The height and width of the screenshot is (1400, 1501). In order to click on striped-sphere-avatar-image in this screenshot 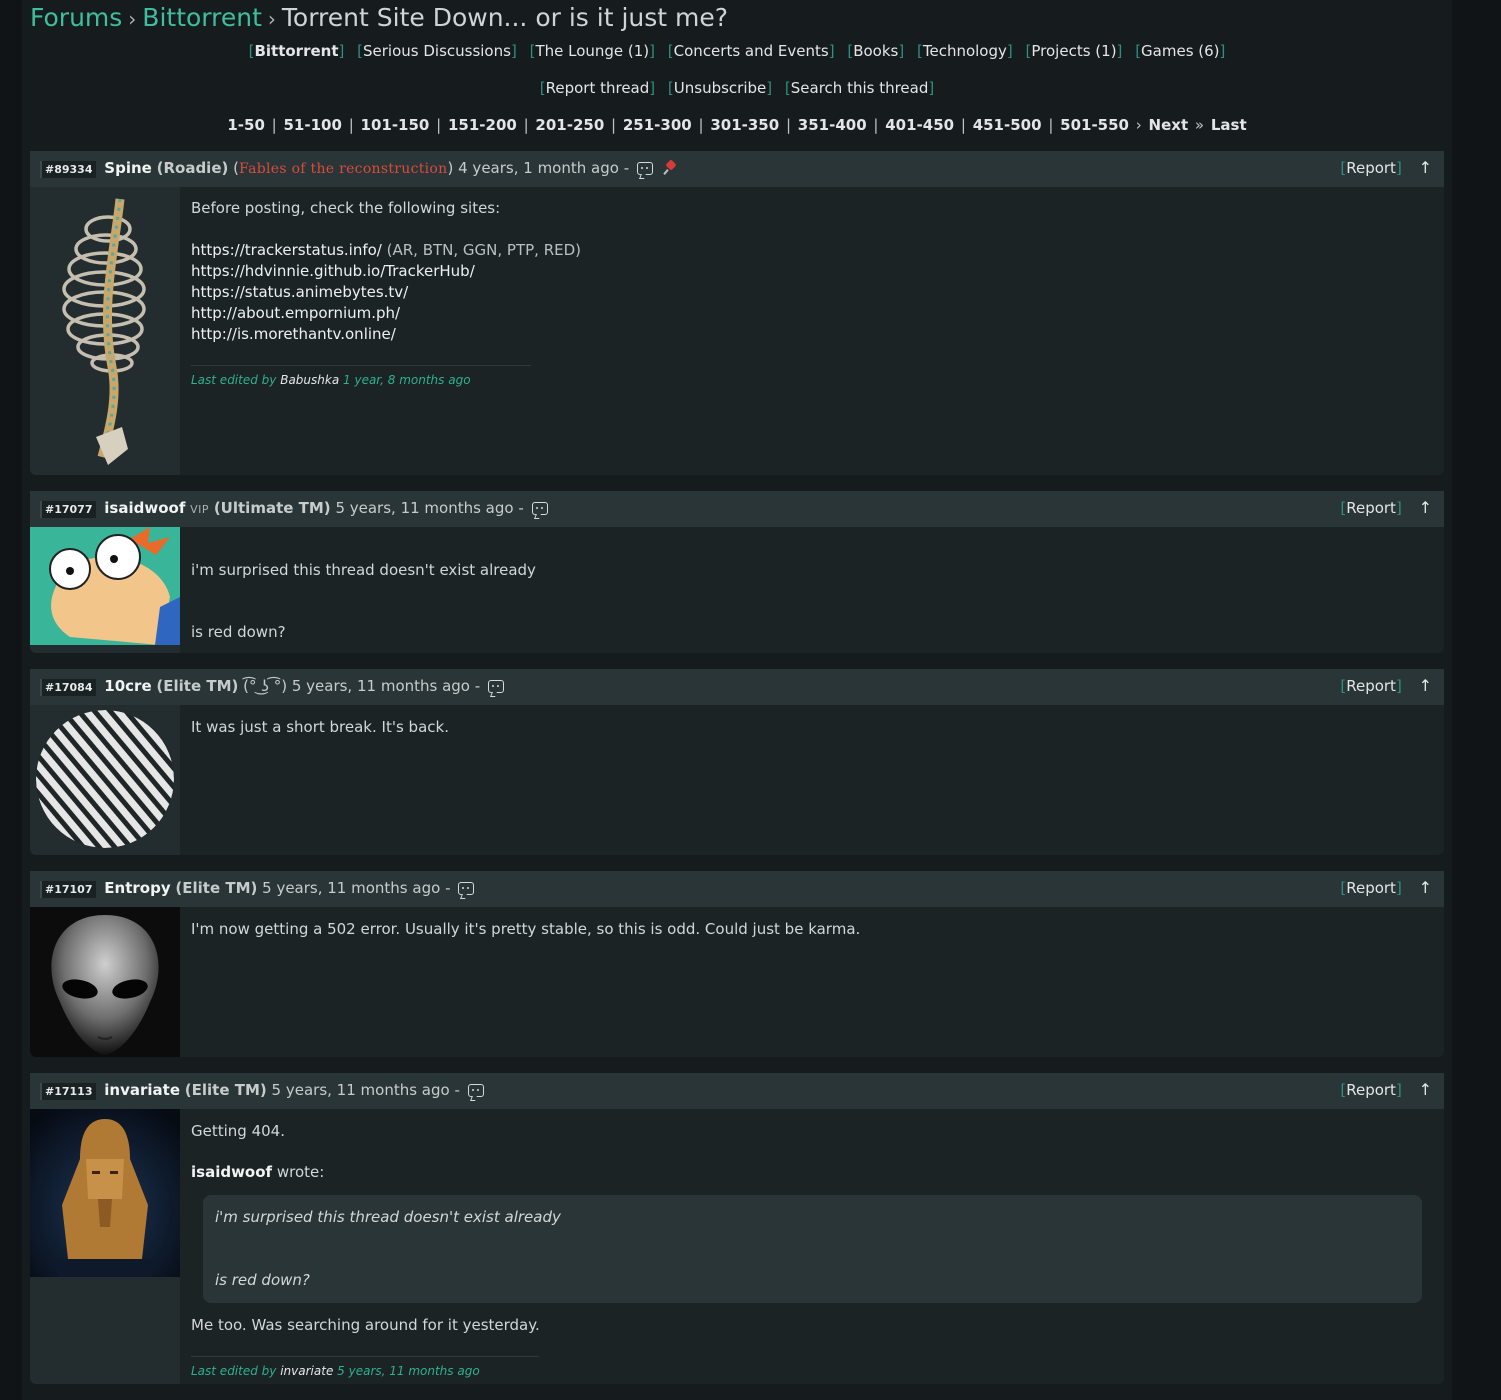, I will do `click(105, 780)`.